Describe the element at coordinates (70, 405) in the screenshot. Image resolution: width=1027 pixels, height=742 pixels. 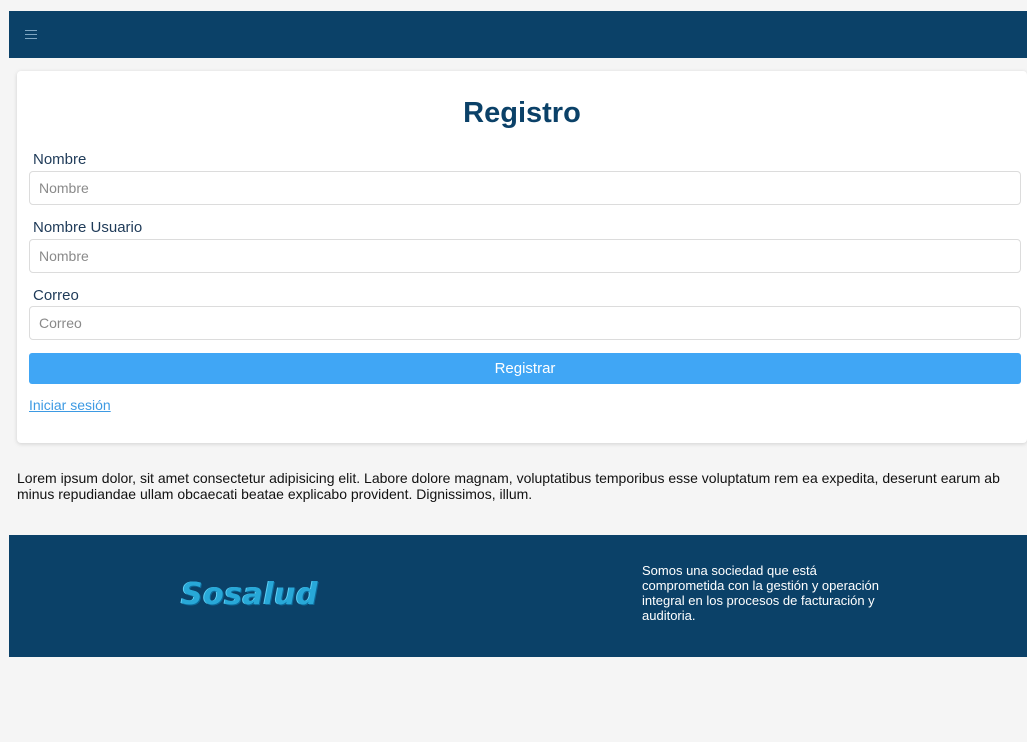
I see `login-link: Iniciar sesión` at that location.